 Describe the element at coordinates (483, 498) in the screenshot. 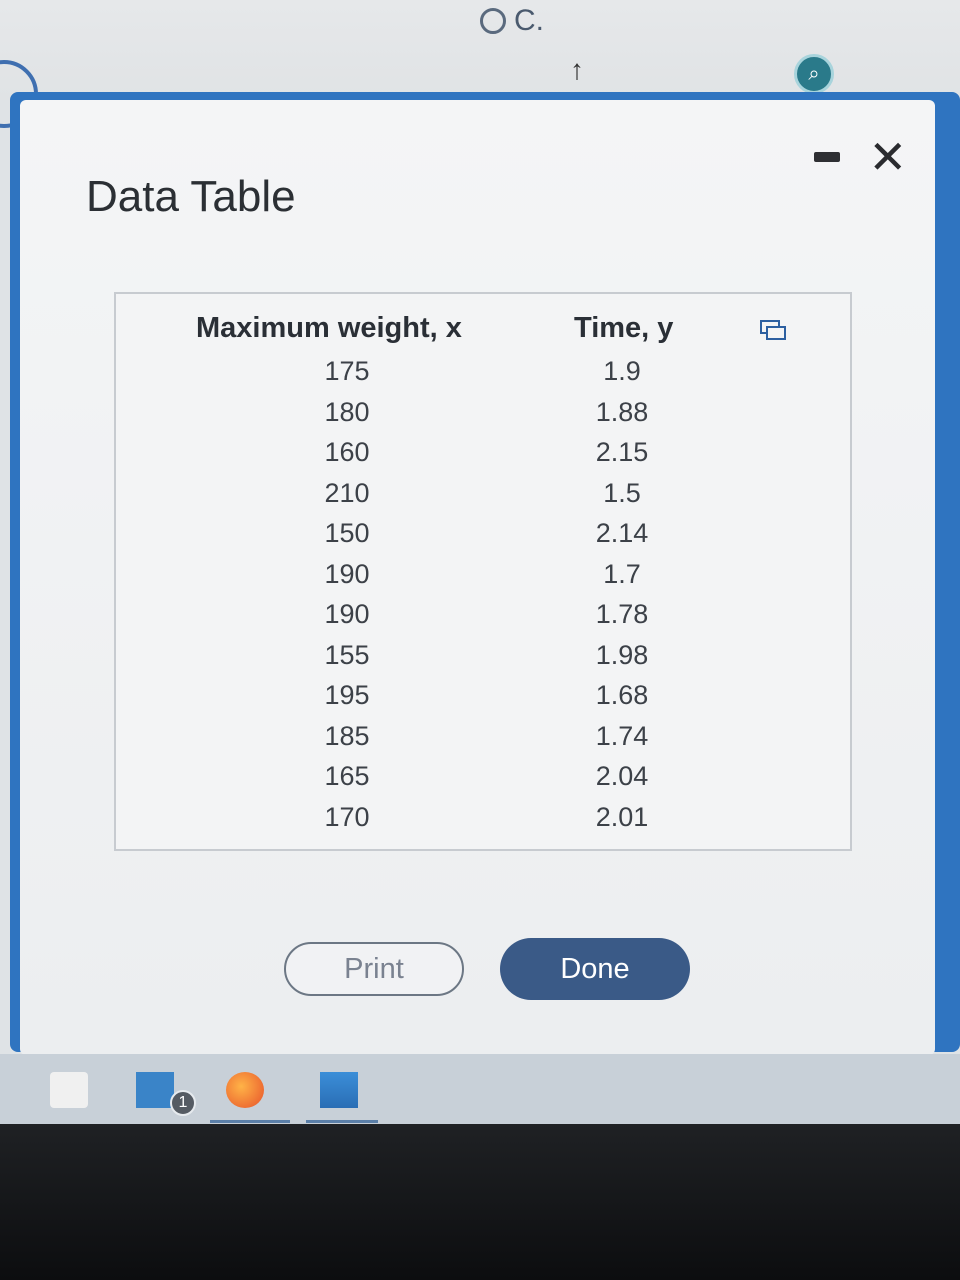

I see `table-row: 210 1.5` at that location.